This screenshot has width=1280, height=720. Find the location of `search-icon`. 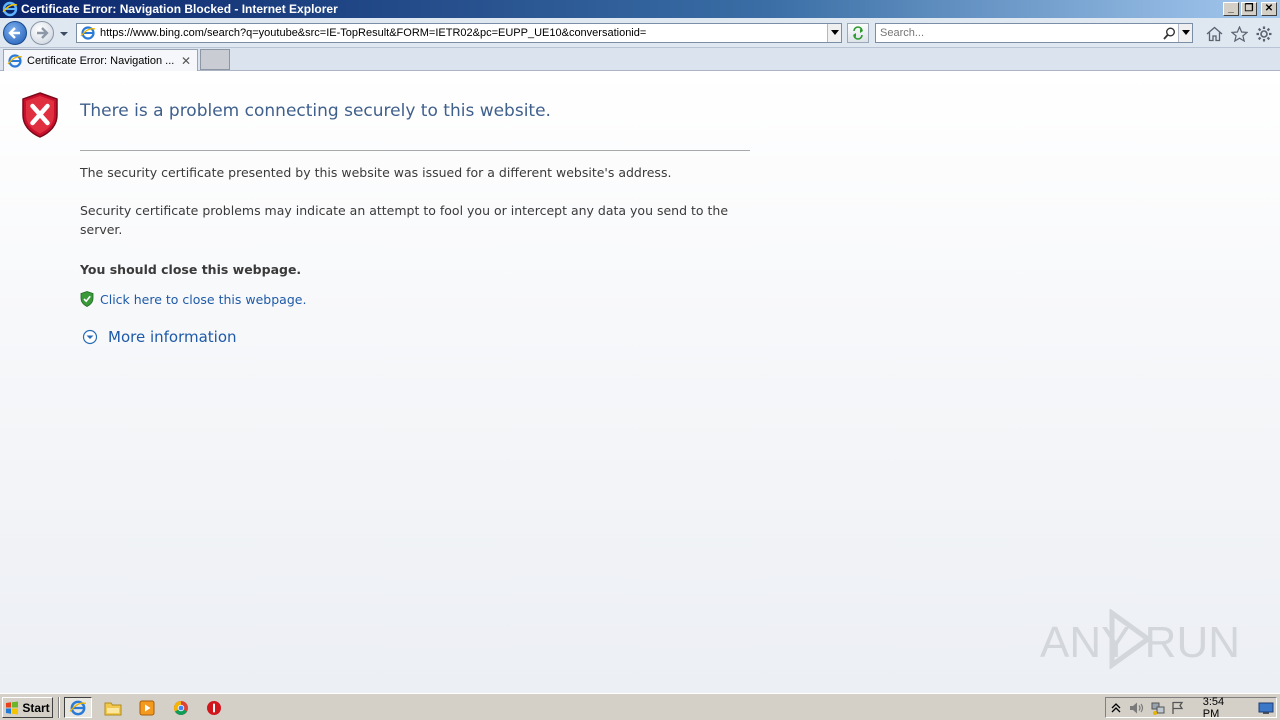

search-icon is located at coordinates (1168, 33).